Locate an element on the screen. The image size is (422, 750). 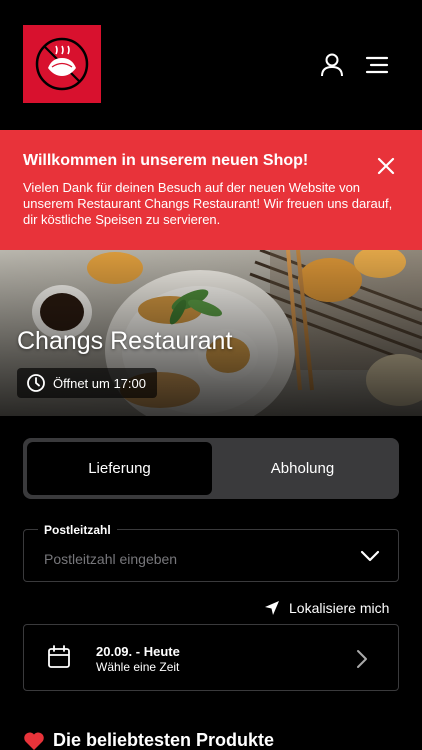
heart-icon is located at coordinates (34, 740).